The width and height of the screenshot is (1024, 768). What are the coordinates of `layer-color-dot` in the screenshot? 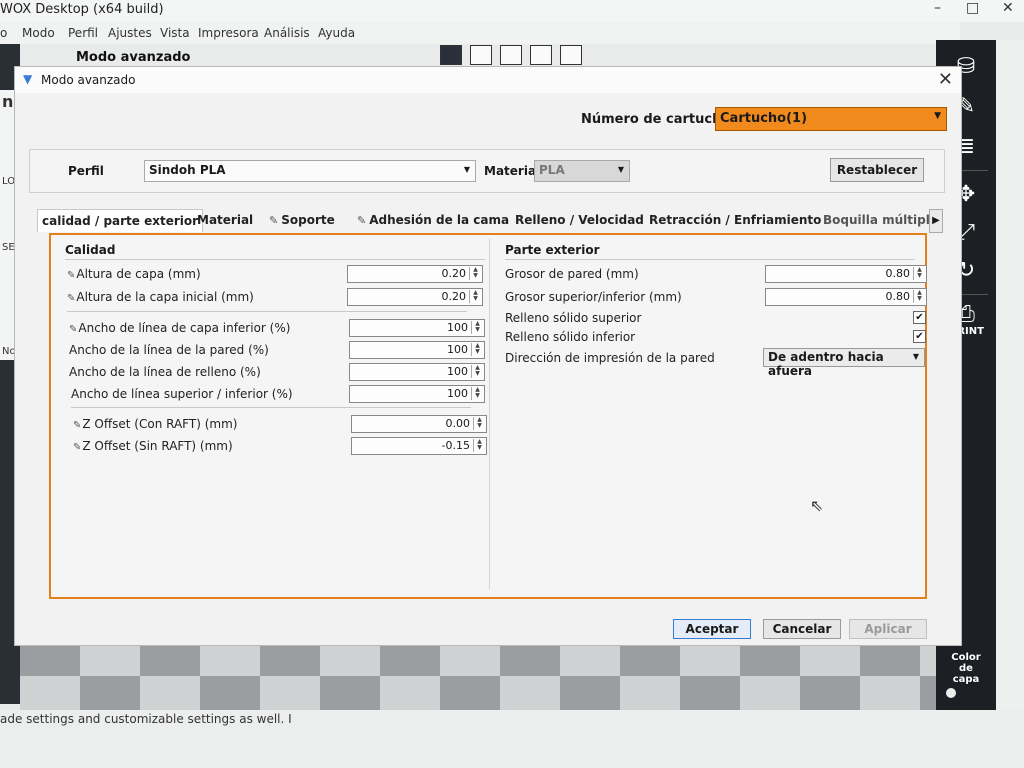 It's located at (951, 693).